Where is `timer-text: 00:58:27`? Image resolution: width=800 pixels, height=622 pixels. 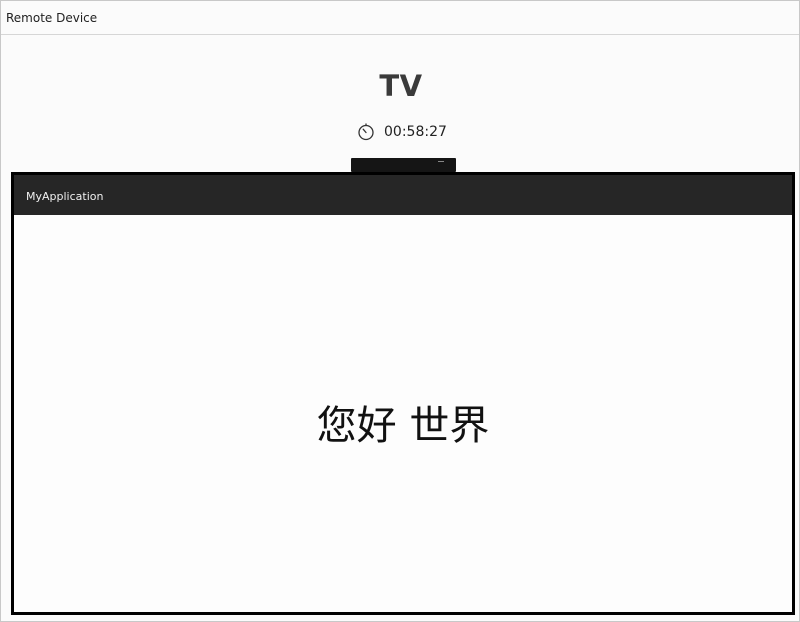
timer-text: 00:58:27 is located at coordinates (415, 132).